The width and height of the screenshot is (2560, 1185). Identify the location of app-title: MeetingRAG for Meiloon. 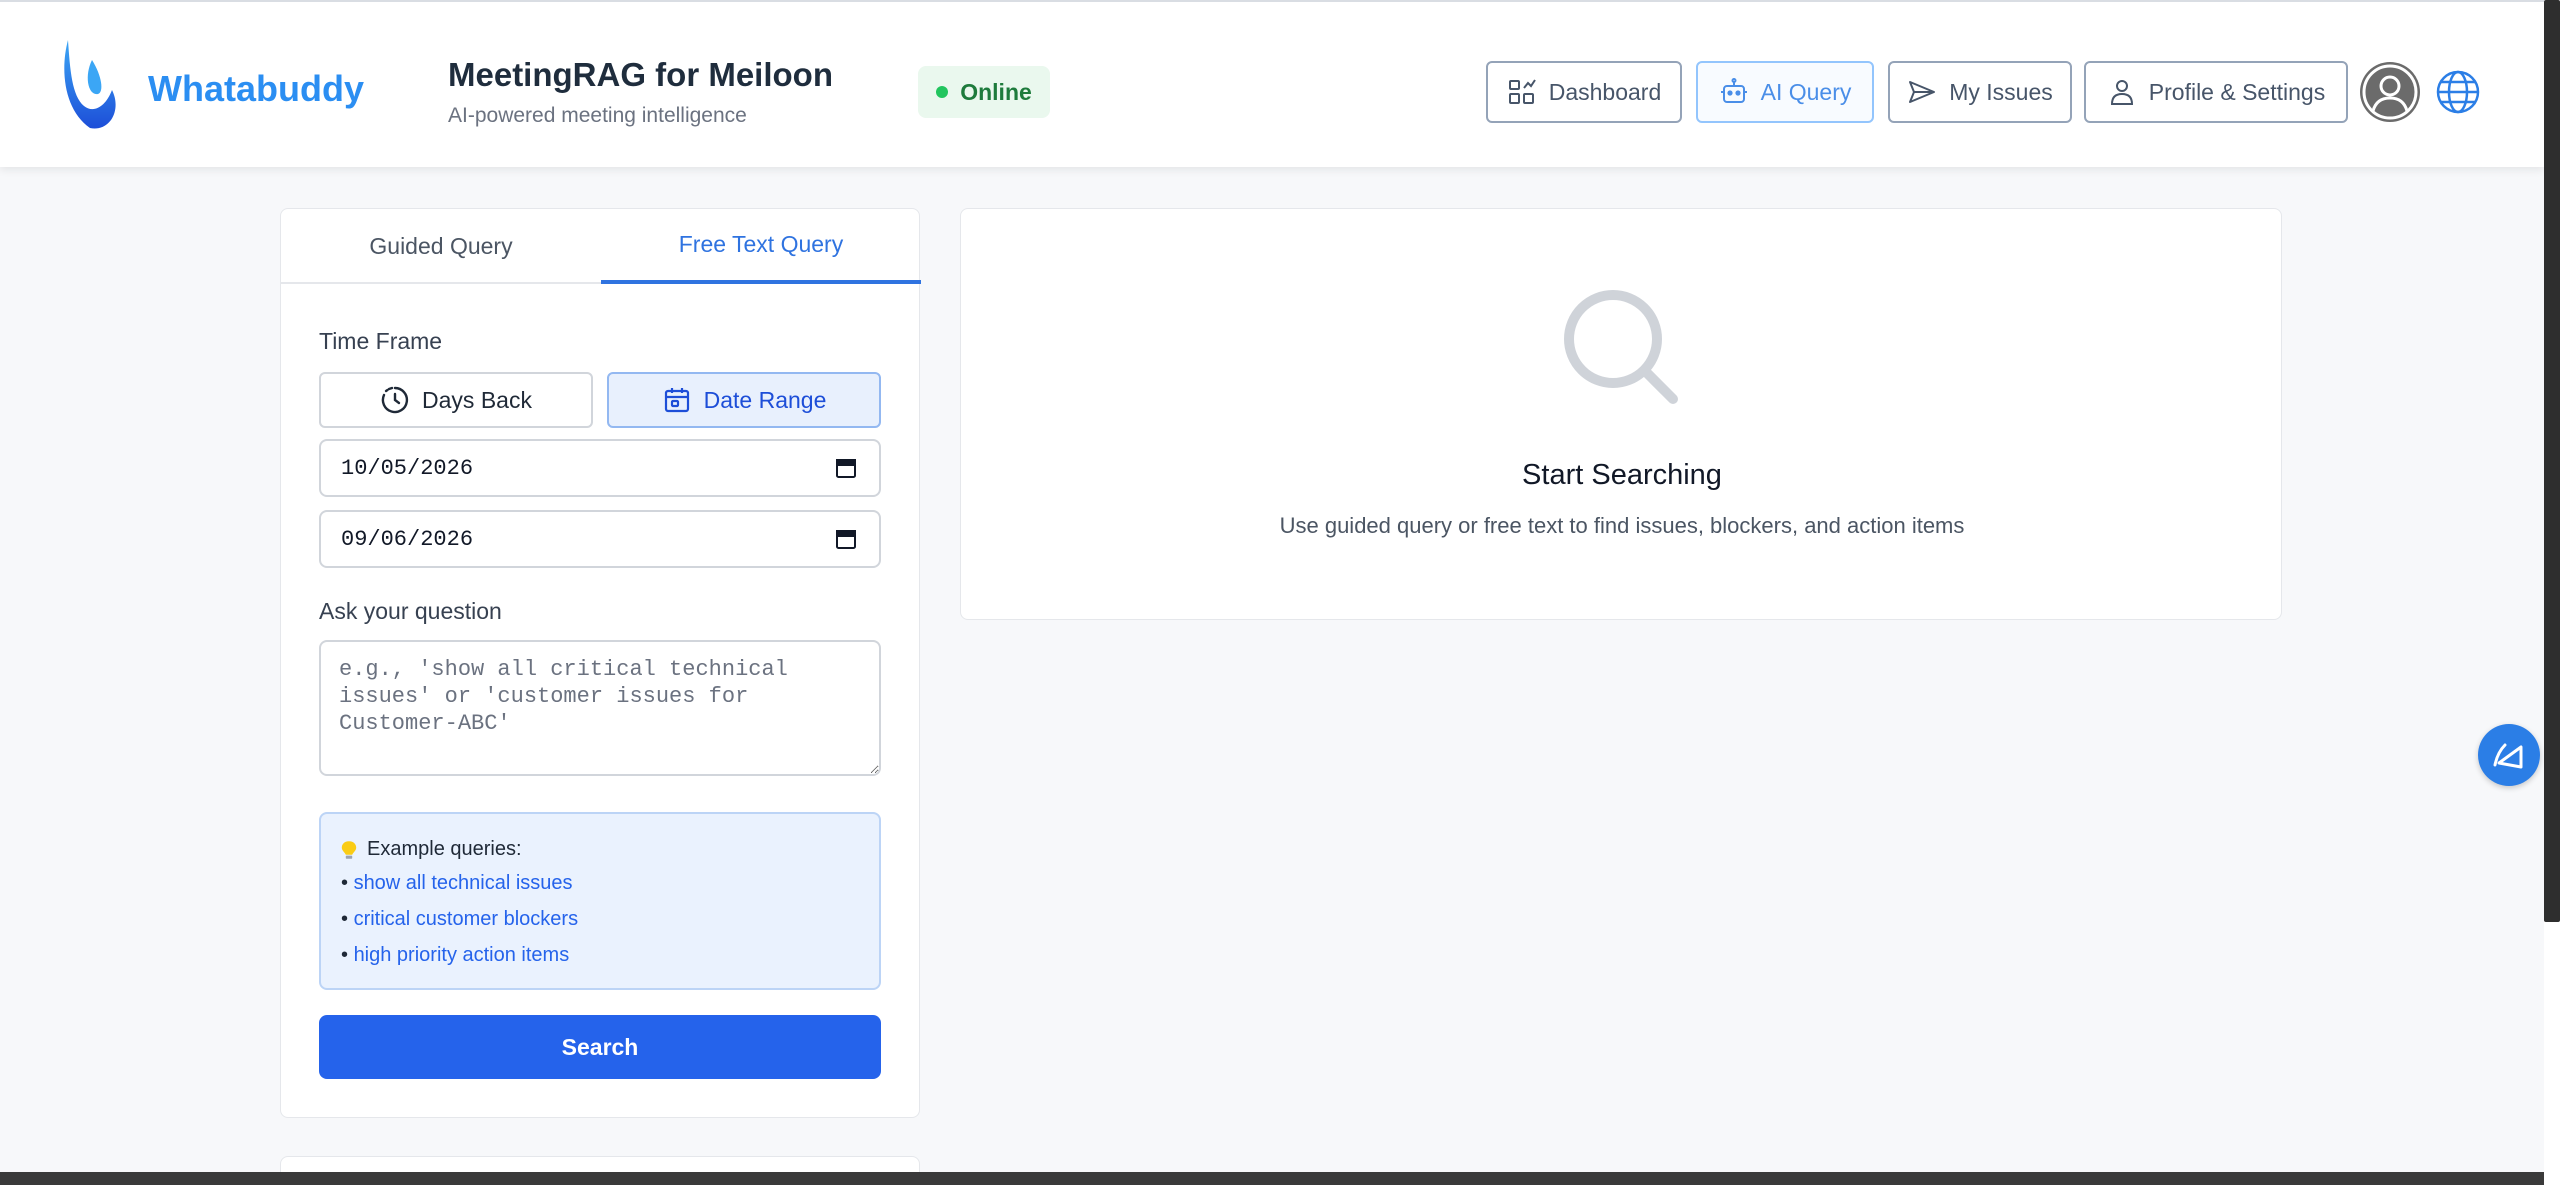
(640, 74).